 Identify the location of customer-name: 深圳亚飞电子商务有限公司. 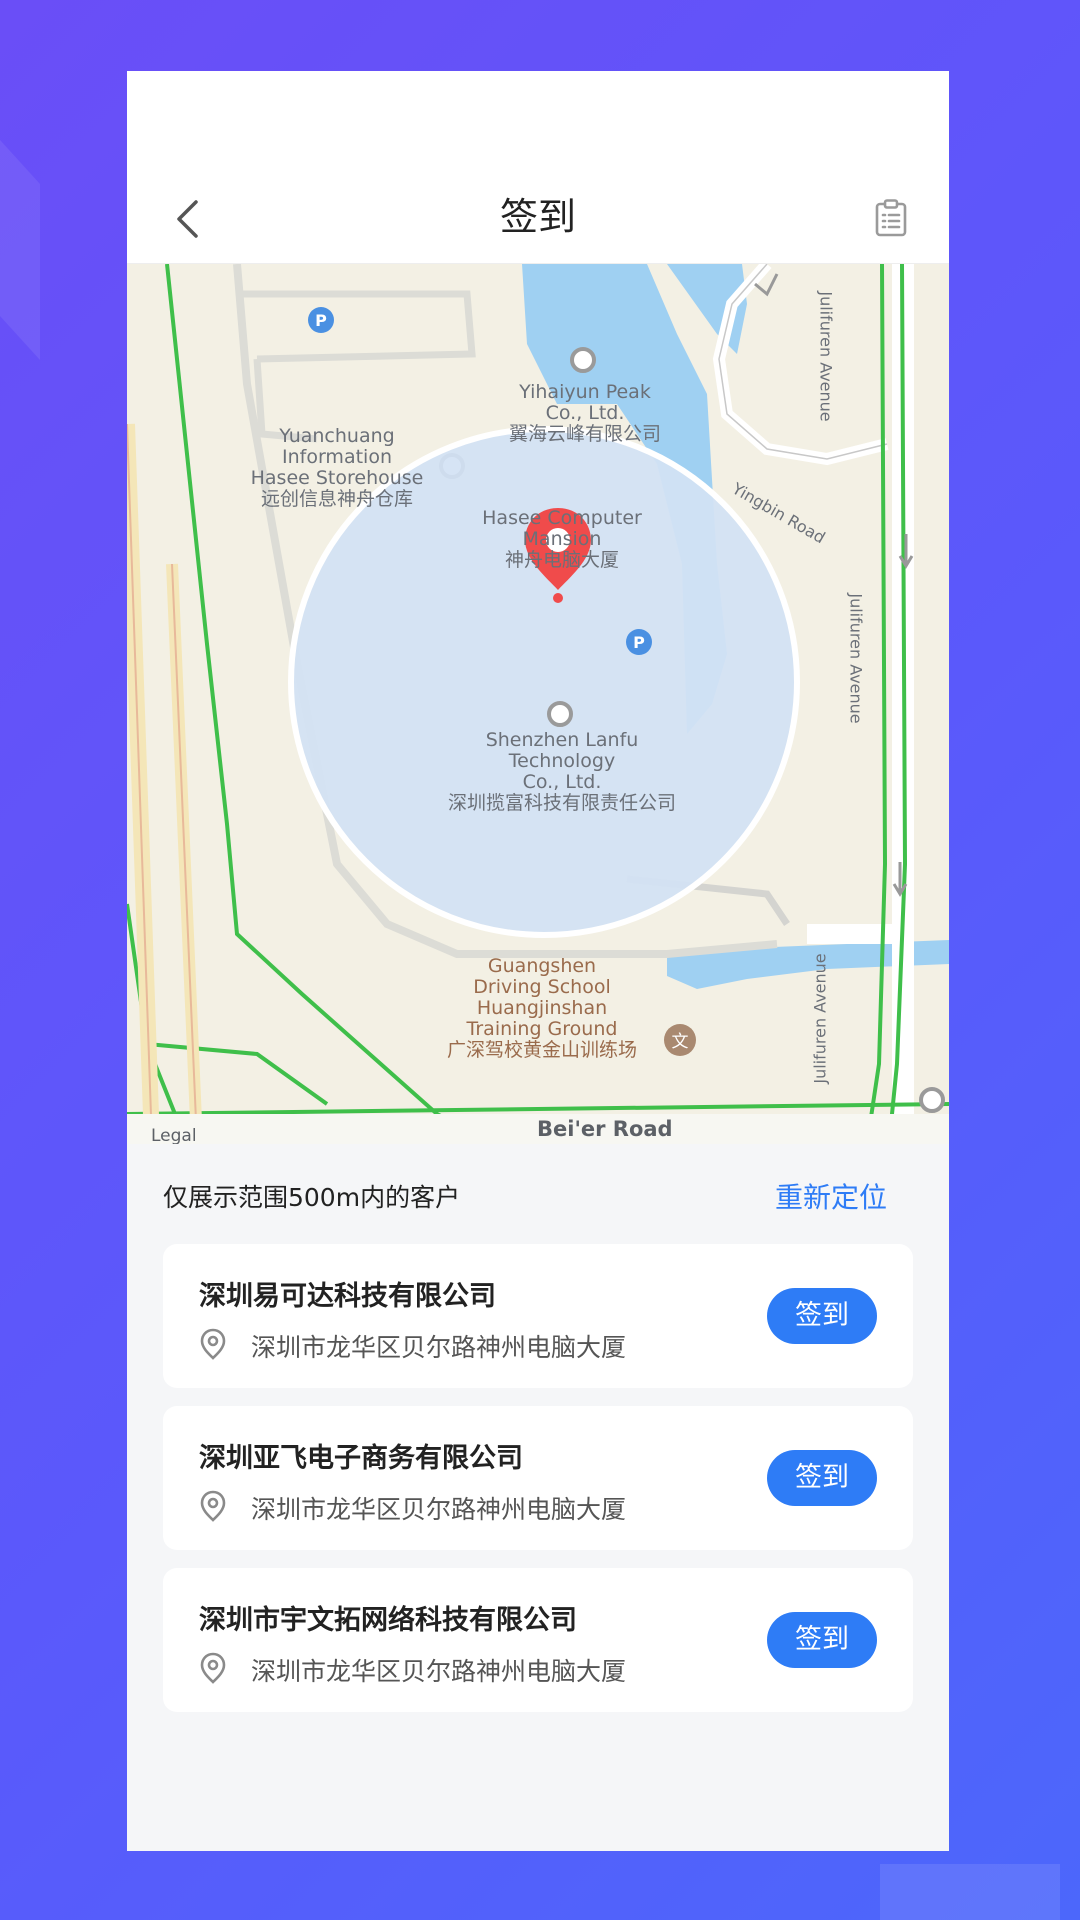
(361, 1458).